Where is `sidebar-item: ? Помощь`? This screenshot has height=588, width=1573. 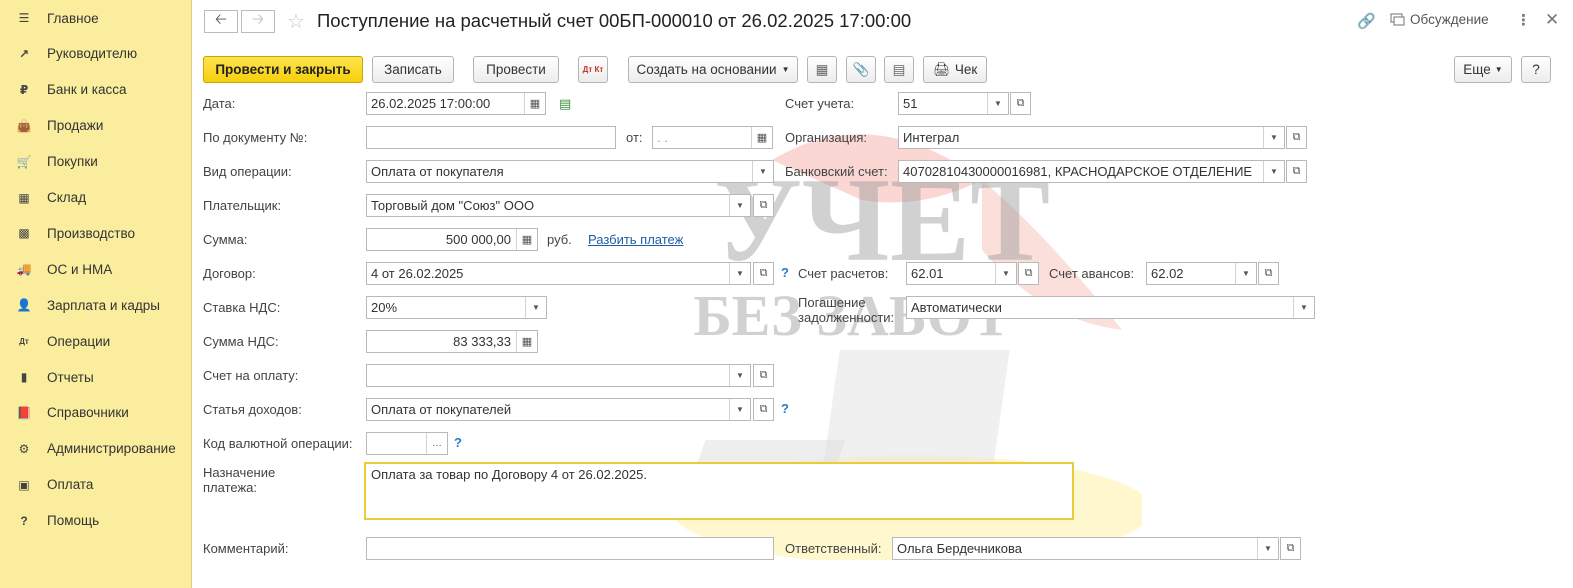 sidebar-item: ? Помощь is located at coordinates (95, 521).